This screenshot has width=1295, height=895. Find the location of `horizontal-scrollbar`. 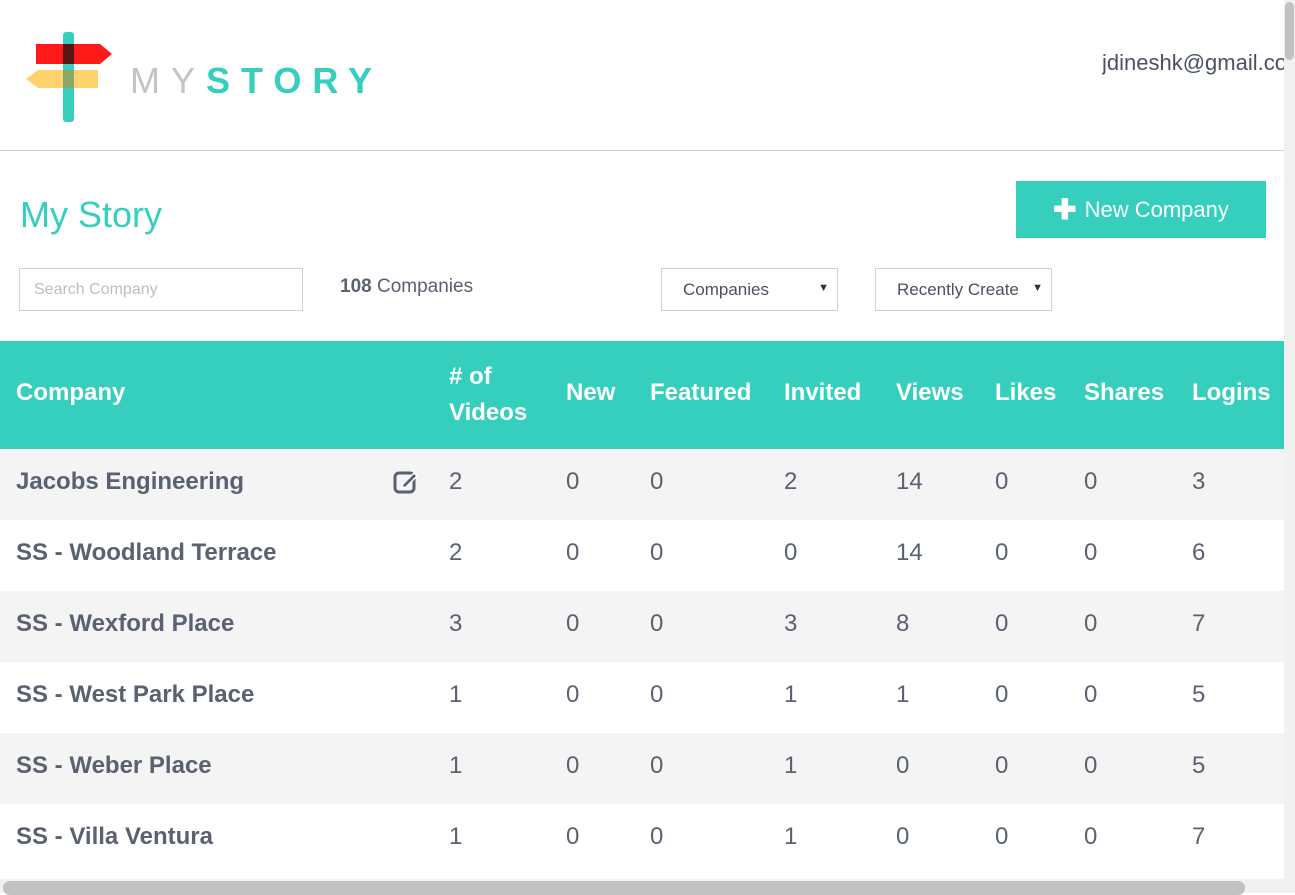

horizontal-scrollbar is located at coordinates (642, 887).